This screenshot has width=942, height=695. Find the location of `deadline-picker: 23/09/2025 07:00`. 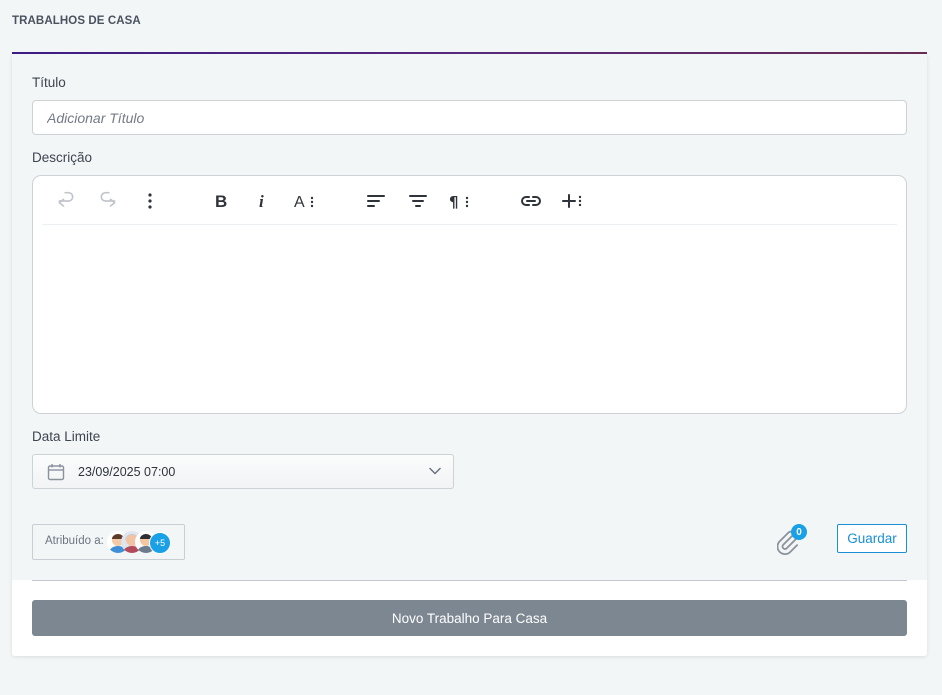

deadline-picker: 23/09/2025 07:00 is located at coordinates (243, 471).